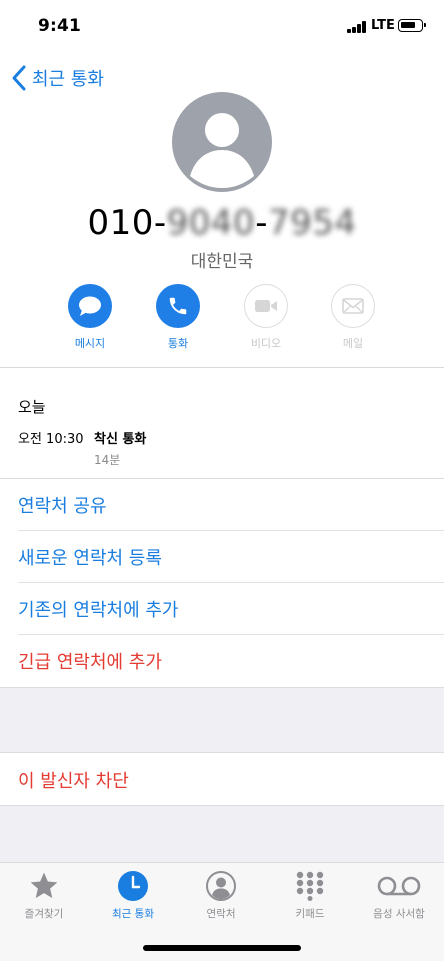  I want to click on number-hidden-part-1: 9040, so click(211, 223).